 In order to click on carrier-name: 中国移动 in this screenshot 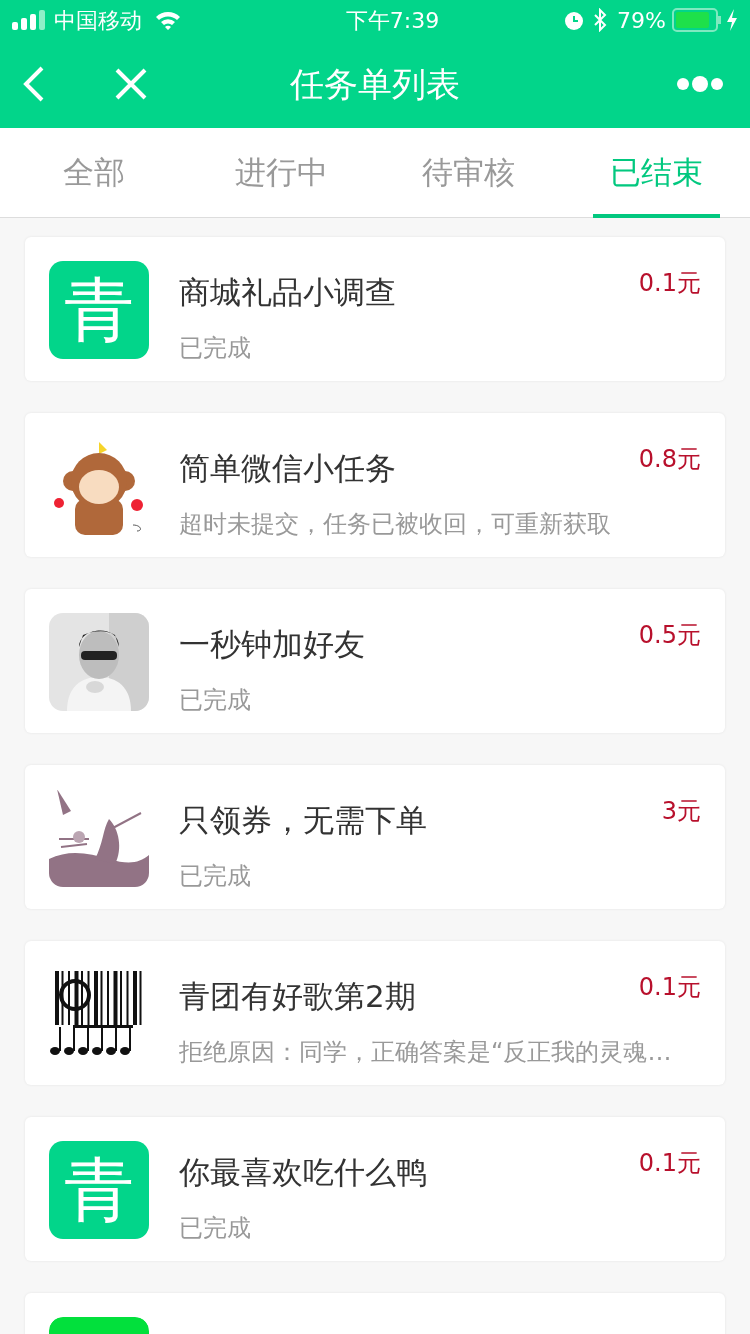, I will do `click(98, 20)`.